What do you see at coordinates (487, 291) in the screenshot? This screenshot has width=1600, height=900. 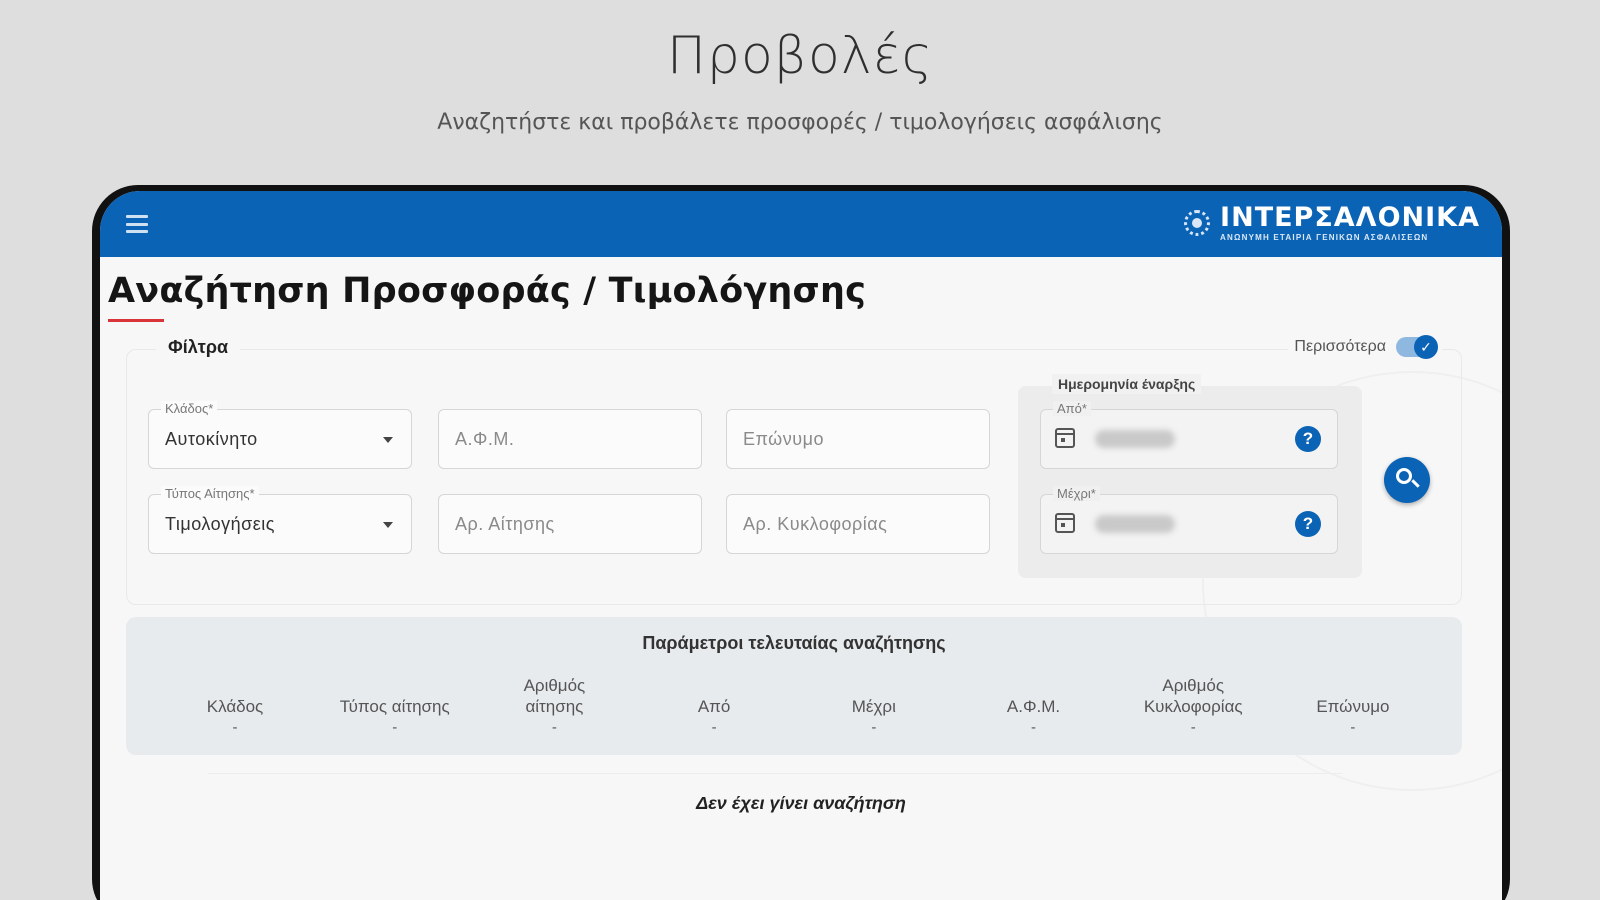 I see `page-title: Αναζήτηση Προσφοράς / Τιμολόγησης` at bounding box center [487, 291].